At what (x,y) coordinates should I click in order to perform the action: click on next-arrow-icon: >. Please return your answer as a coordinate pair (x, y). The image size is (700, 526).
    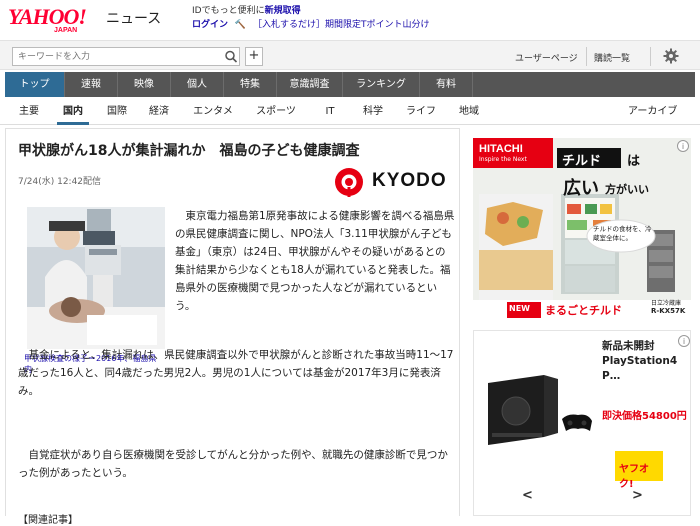
    Looking at the image, I should click on (637, 495).